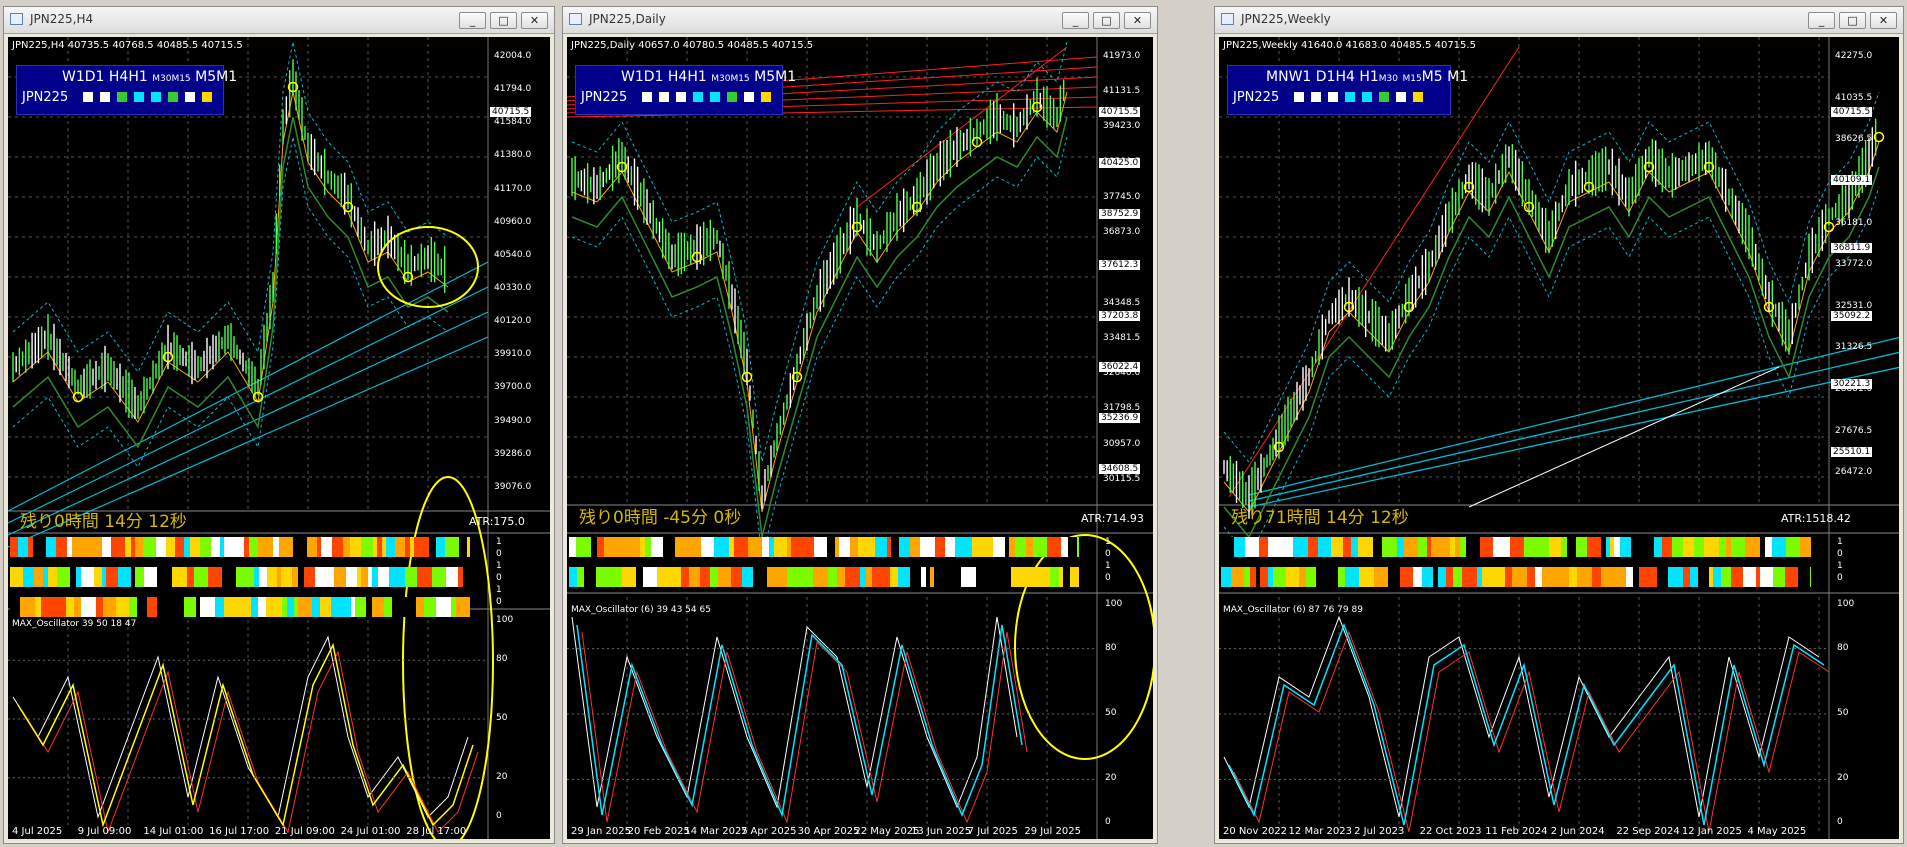  I want to click on date-axis-label: 2 Jun 2024, so click(1577, 831).